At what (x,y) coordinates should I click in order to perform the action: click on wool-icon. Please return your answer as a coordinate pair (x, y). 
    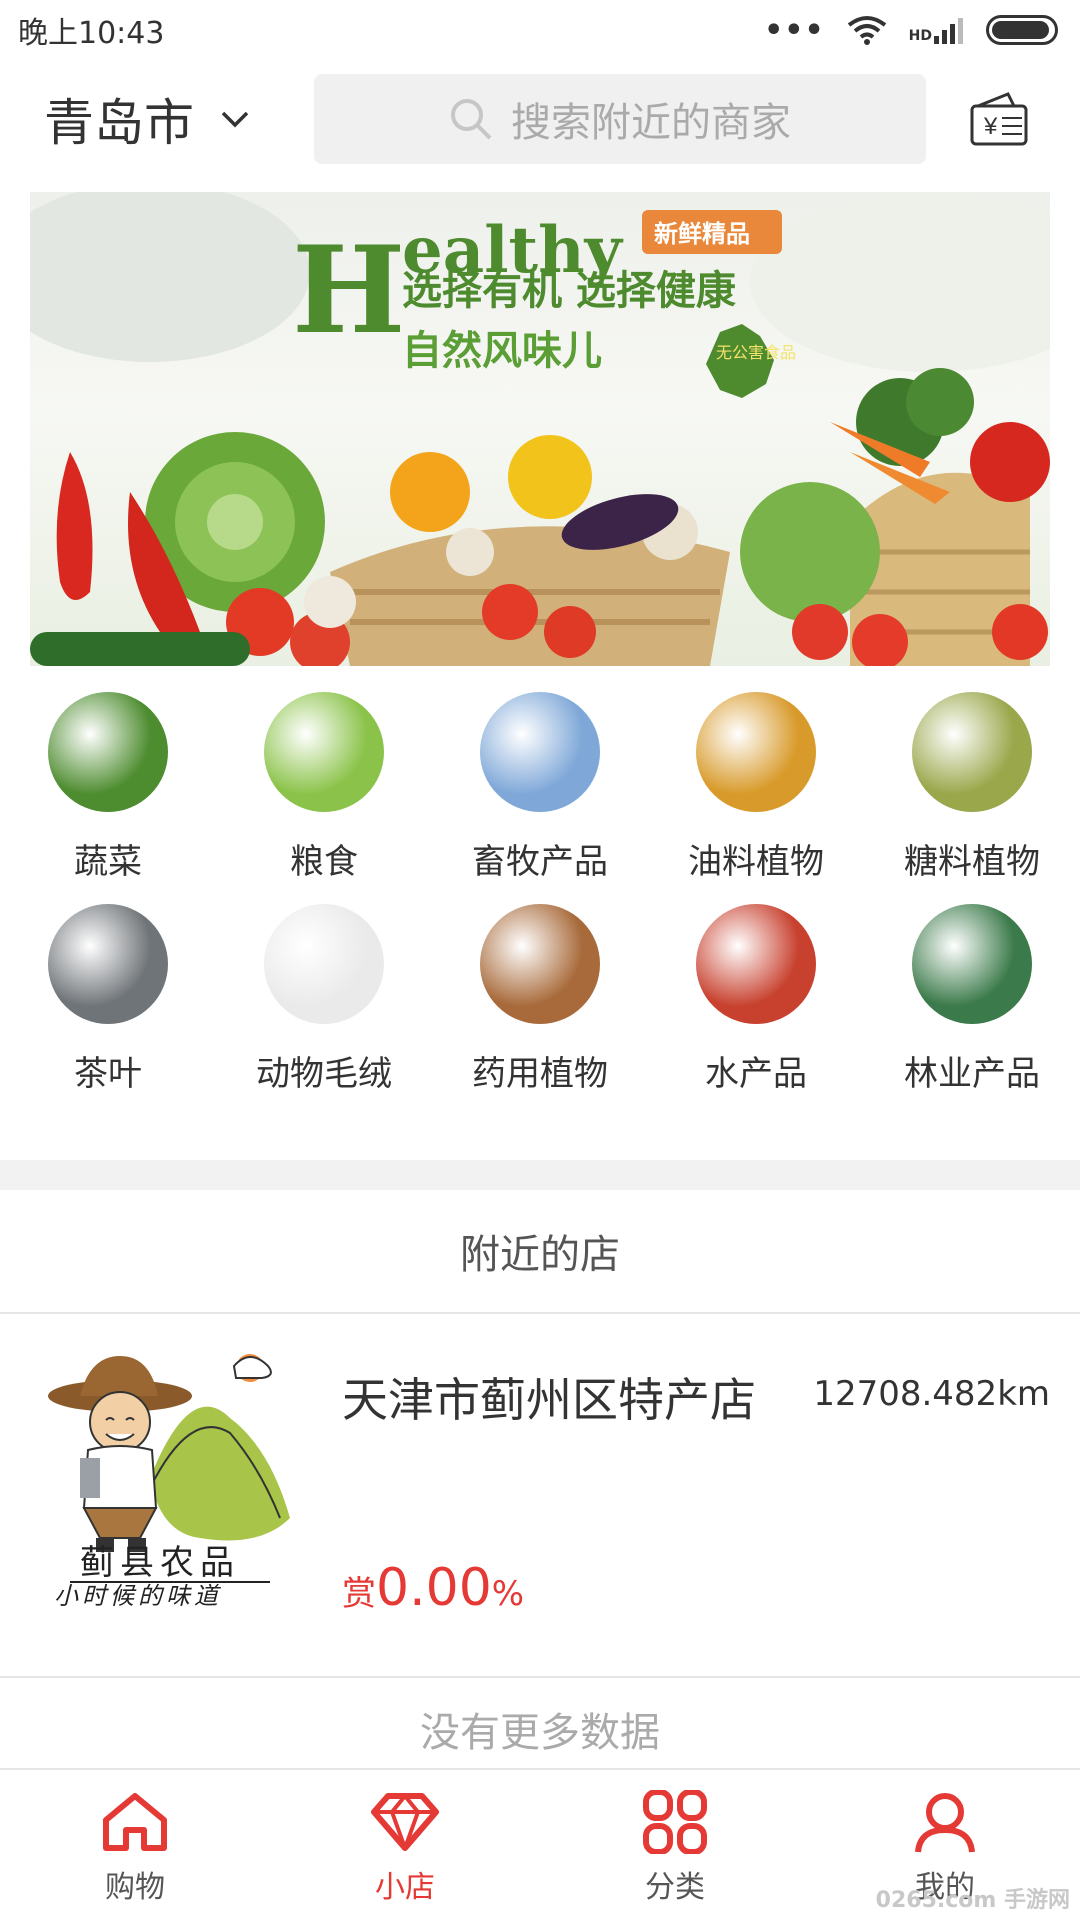
    Looking at the image, I should click on (324, 964).